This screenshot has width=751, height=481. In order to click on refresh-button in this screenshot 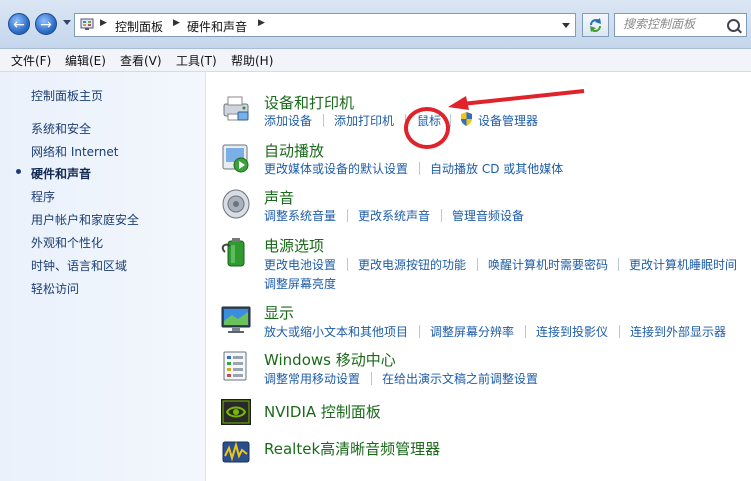, I will do `click(595, 25)`.